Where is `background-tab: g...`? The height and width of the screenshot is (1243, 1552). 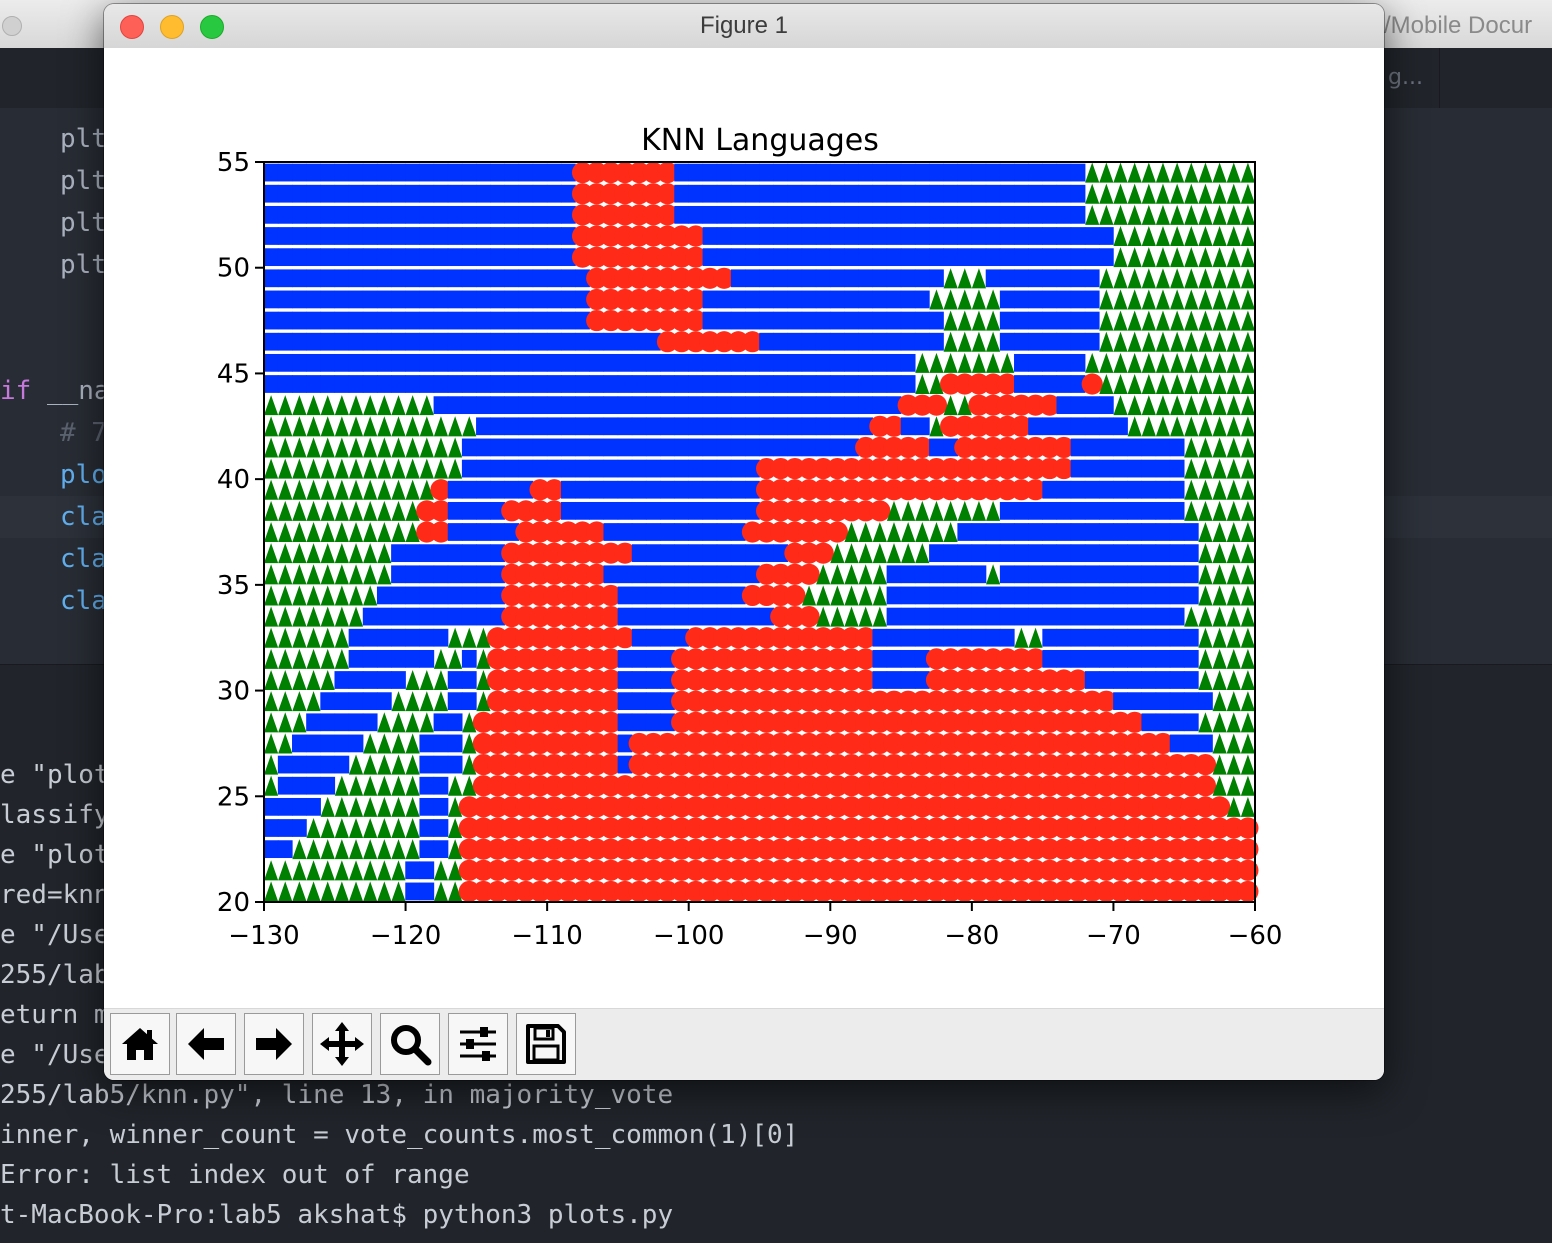 background-tab: g... is located at coordinates (1412, 78).